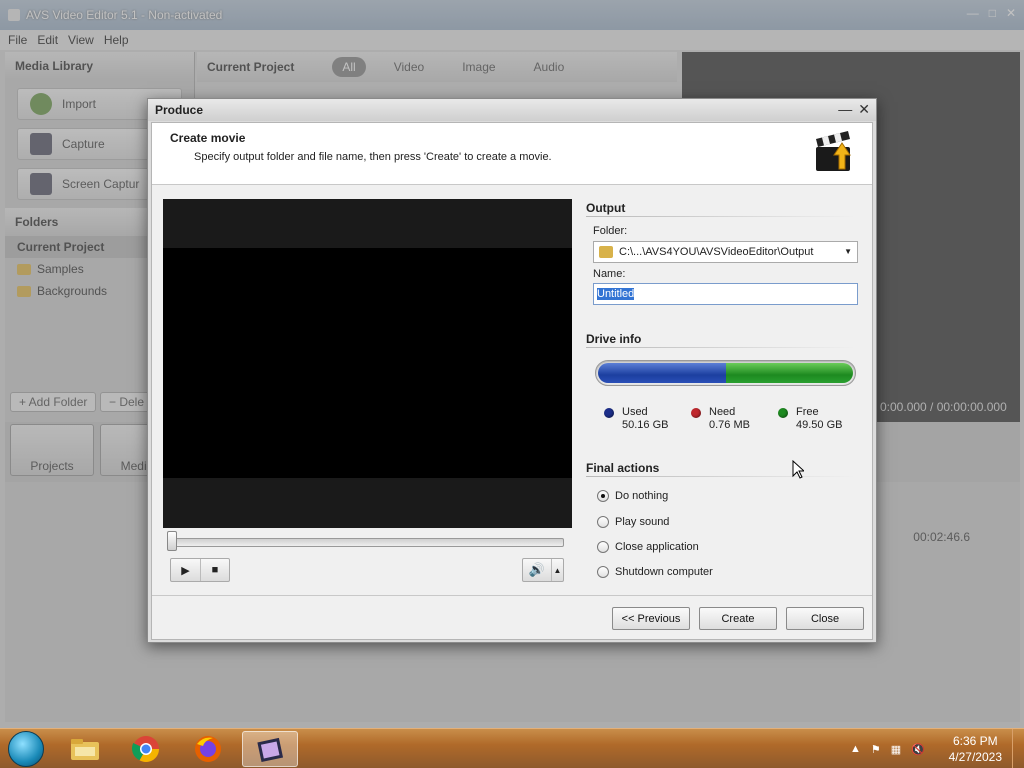  I want to click on folder-value: C:\...\AVS4YOU\AVSVideoEditor\Output, so click(716, 252).